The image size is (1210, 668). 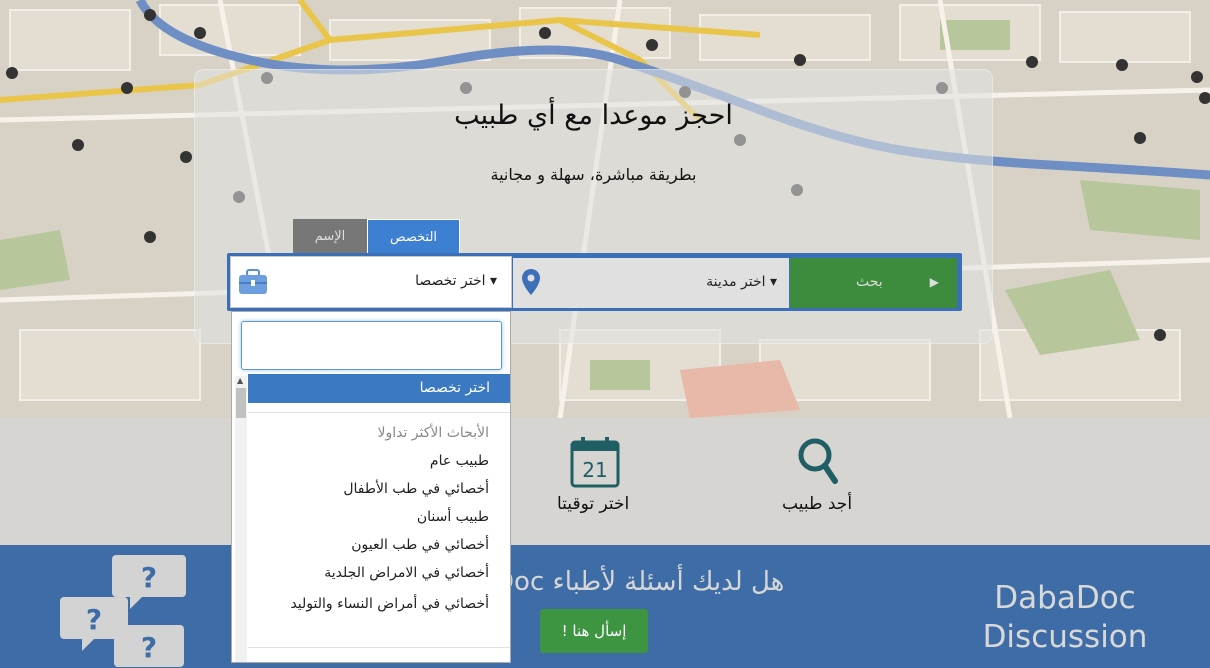 I want to click on brand-line-2: Discussion, so click(x=1065, y=637).